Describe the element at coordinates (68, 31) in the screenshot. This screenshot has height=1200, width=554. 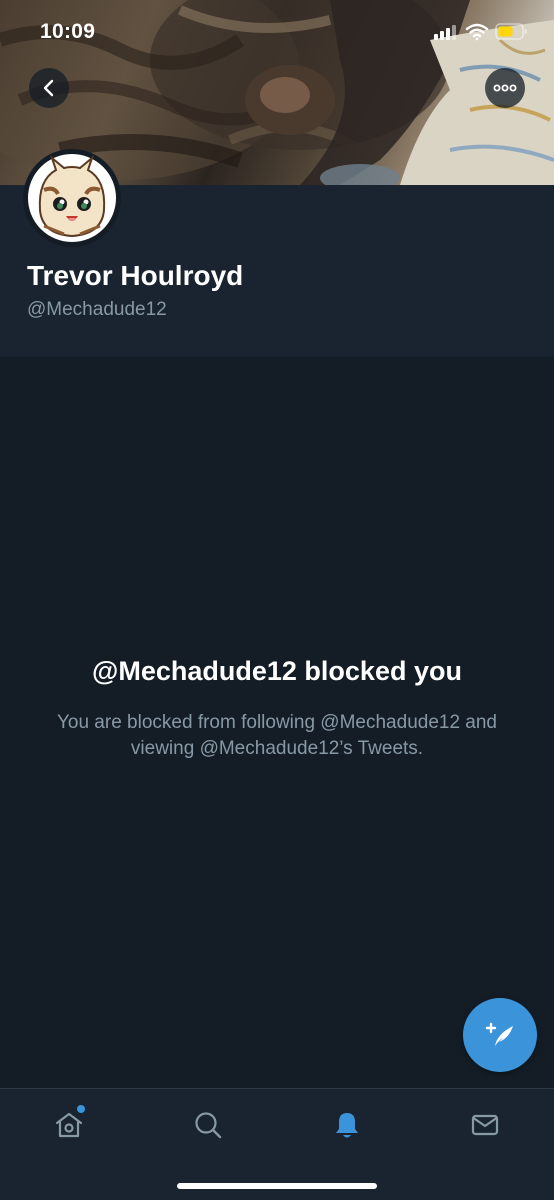
I see `status-time: 10:09` at that location.